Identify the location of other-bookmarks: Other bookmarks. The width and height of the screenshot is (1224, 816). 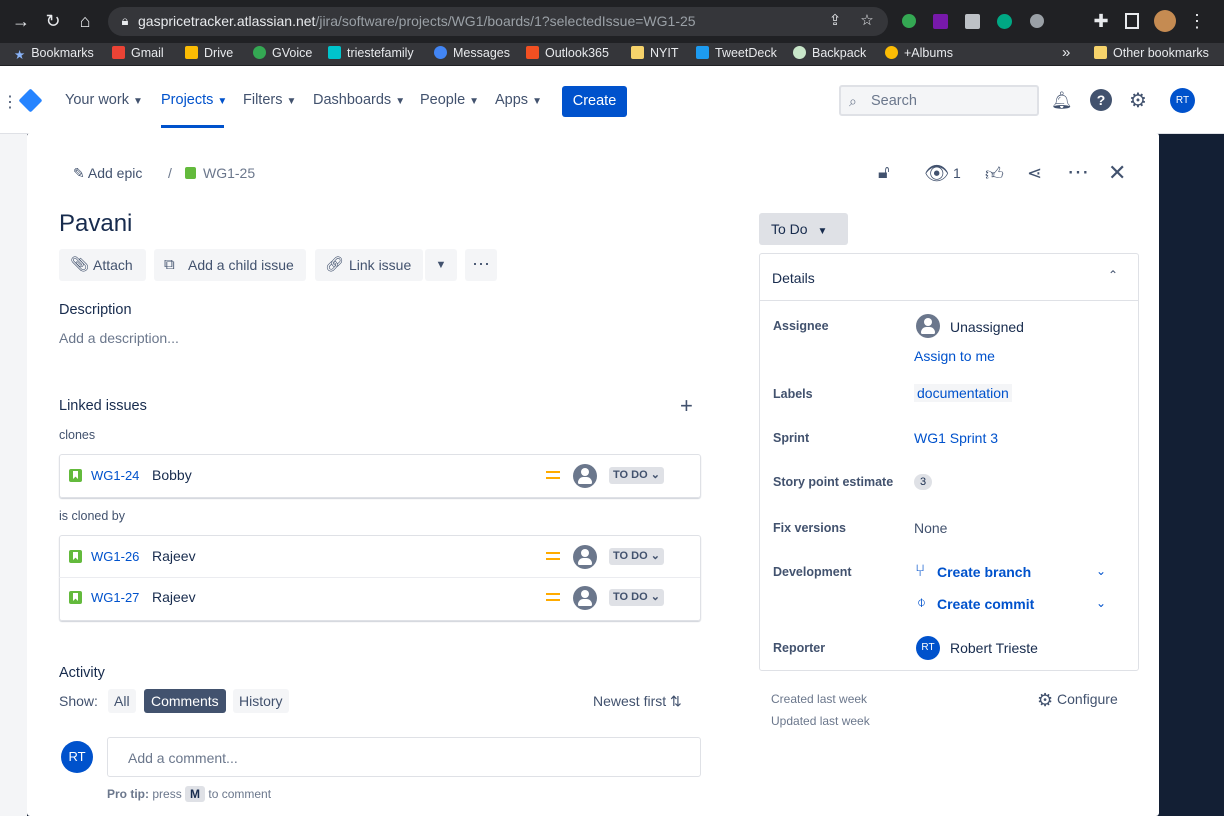
(1151, 53).